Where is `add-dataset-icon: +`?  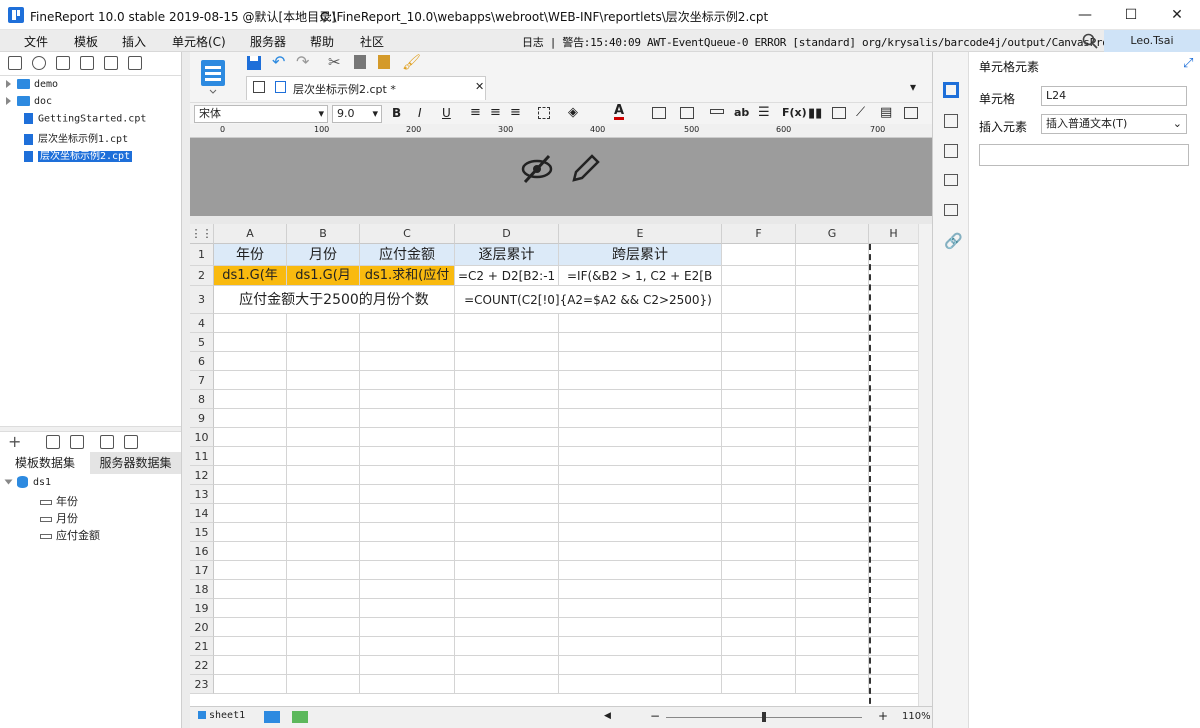 add-dataset-icon: + is located at coordinates (14, 441).